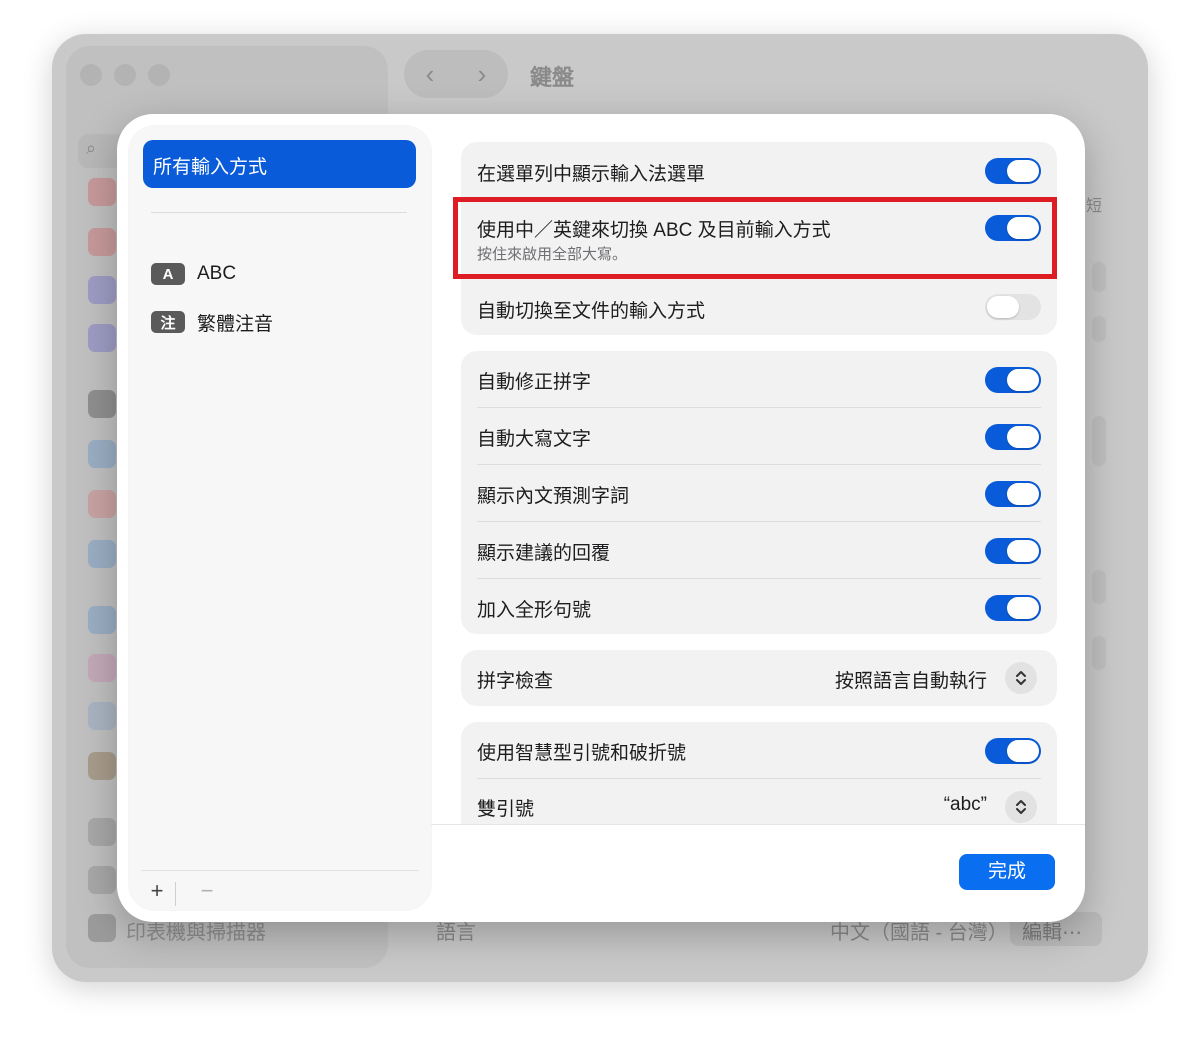 The width and height of the screenshot is (1200, 1051). I want to click on sound-icon, so click(102, 242).